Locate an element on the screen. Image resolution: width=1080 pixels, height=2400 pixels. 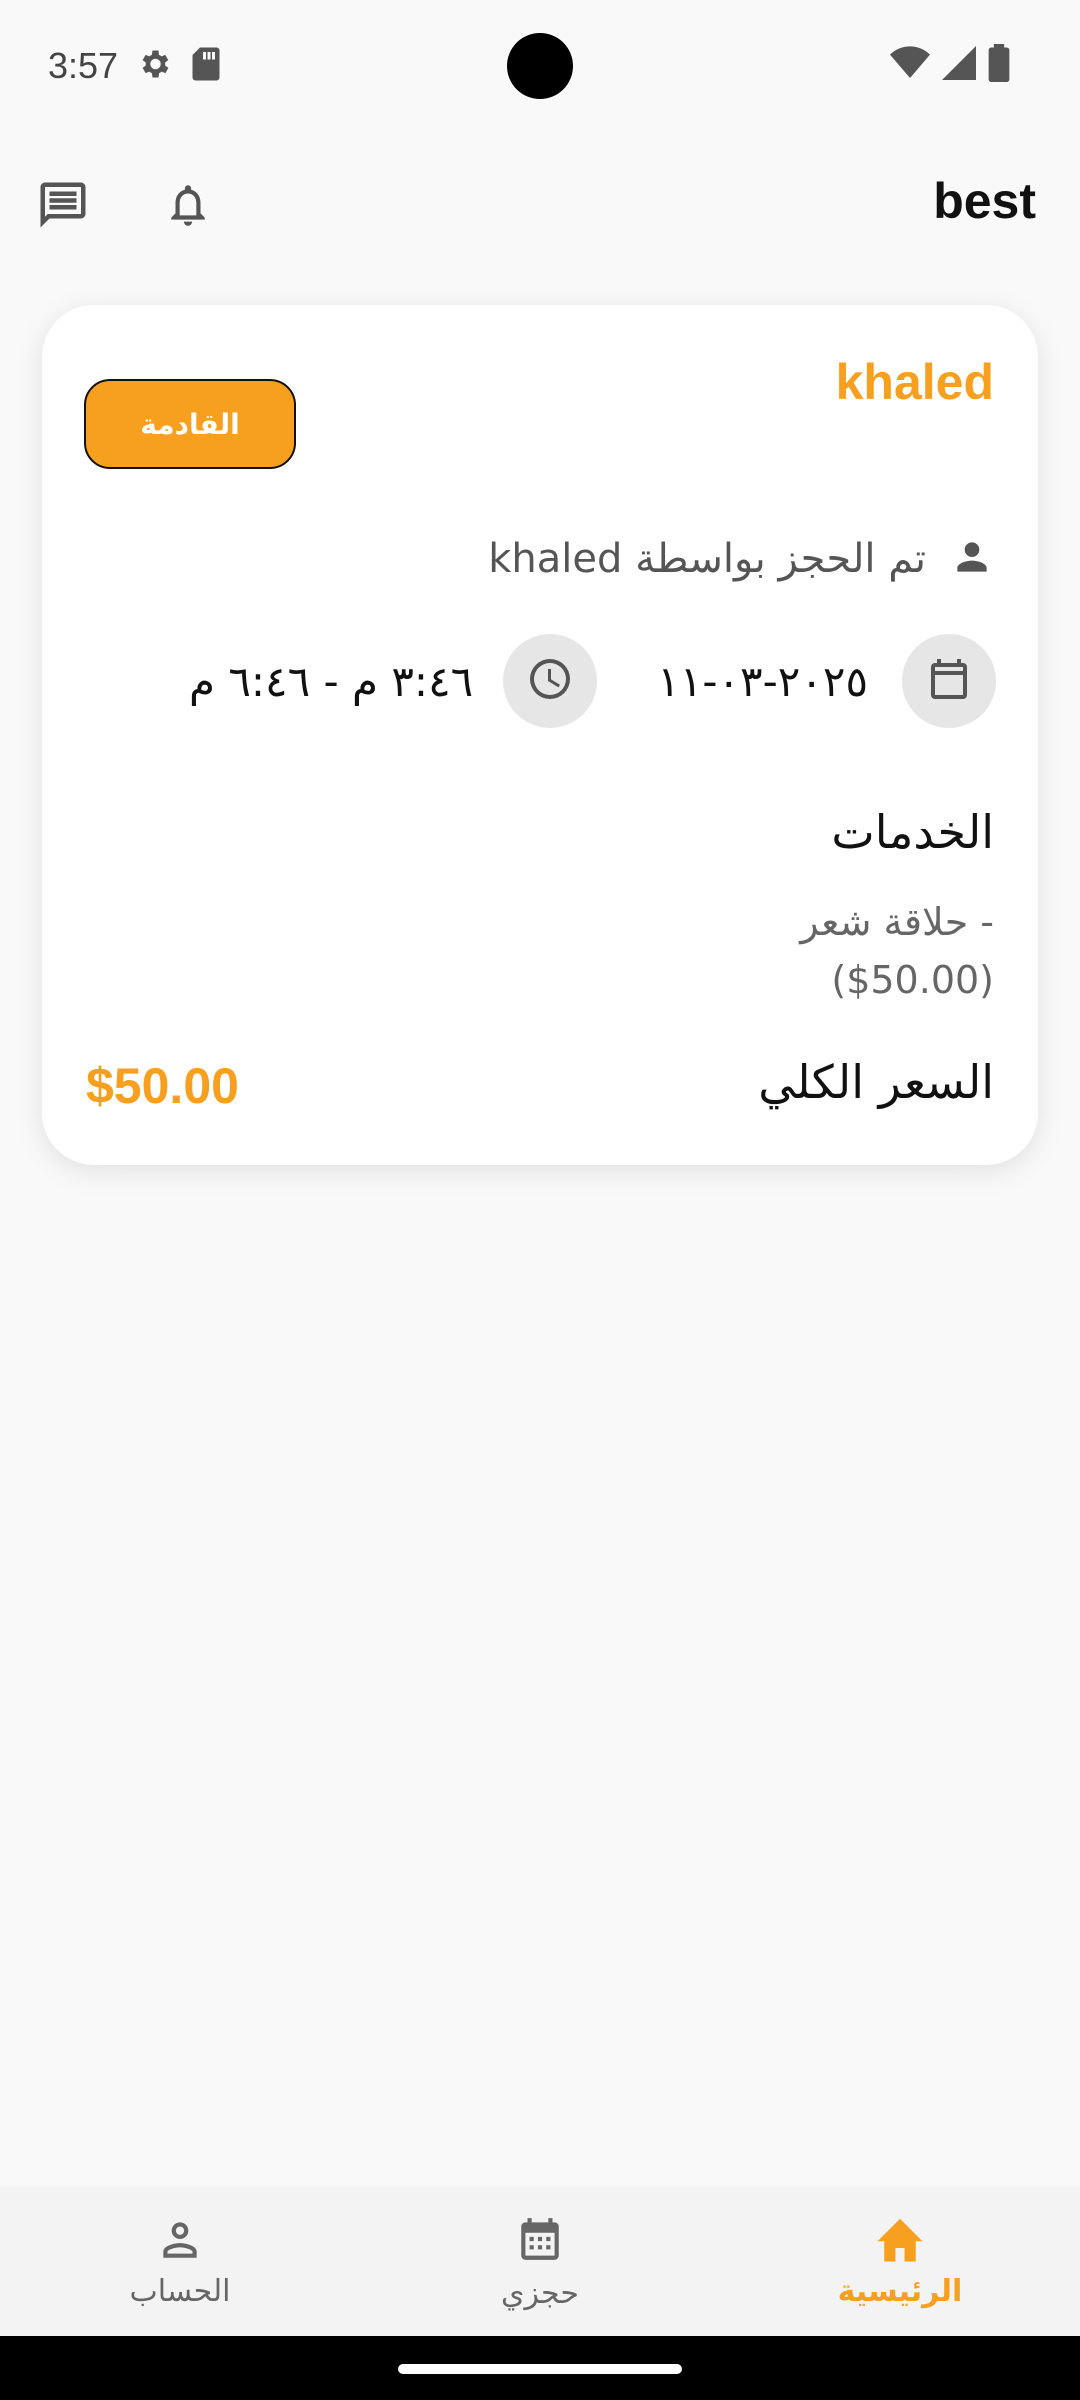
notifications-button is located at coordinates (188, 207).